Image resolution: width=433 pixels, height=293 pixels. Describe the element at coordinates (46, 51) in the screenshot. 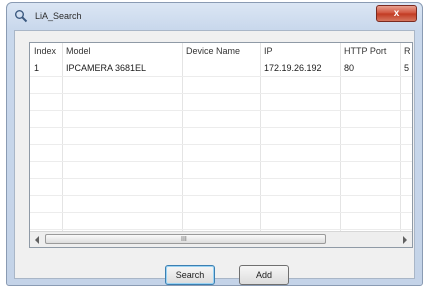

I see `column-header-index: Index` at that location.